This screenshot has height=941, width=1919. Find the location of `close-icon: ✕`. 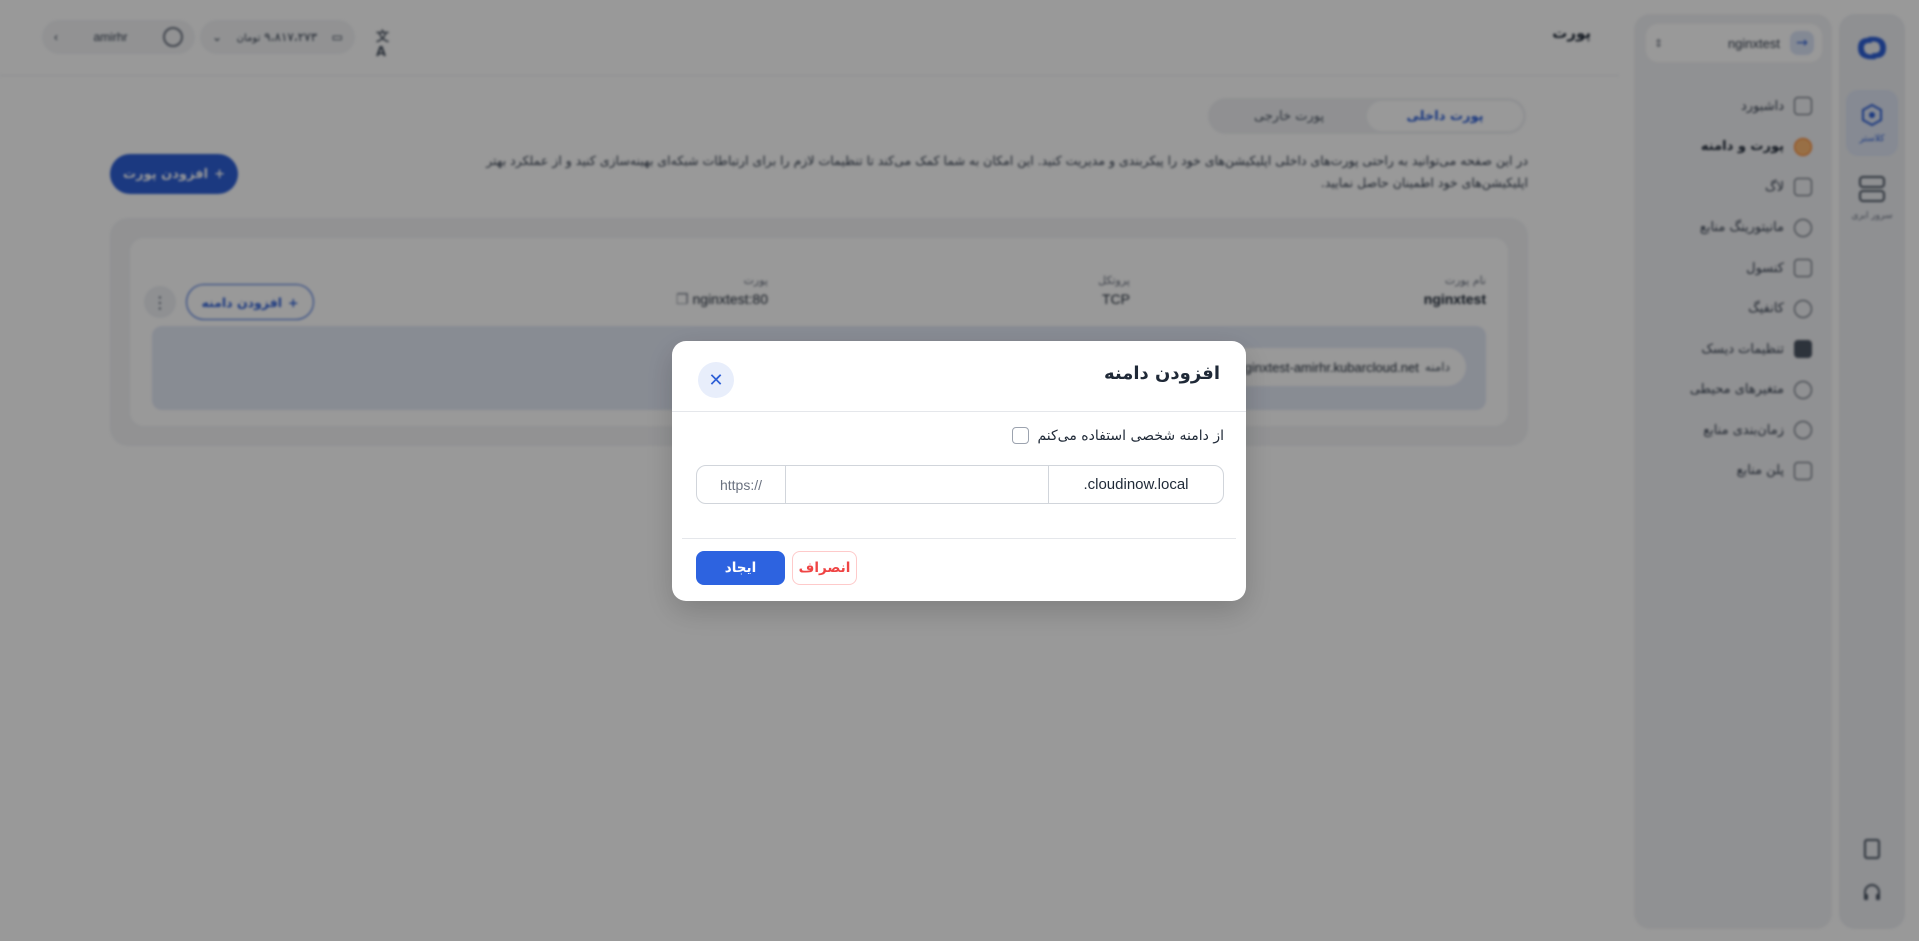

close-icon: ✕ is located at coordinates (716, 380).